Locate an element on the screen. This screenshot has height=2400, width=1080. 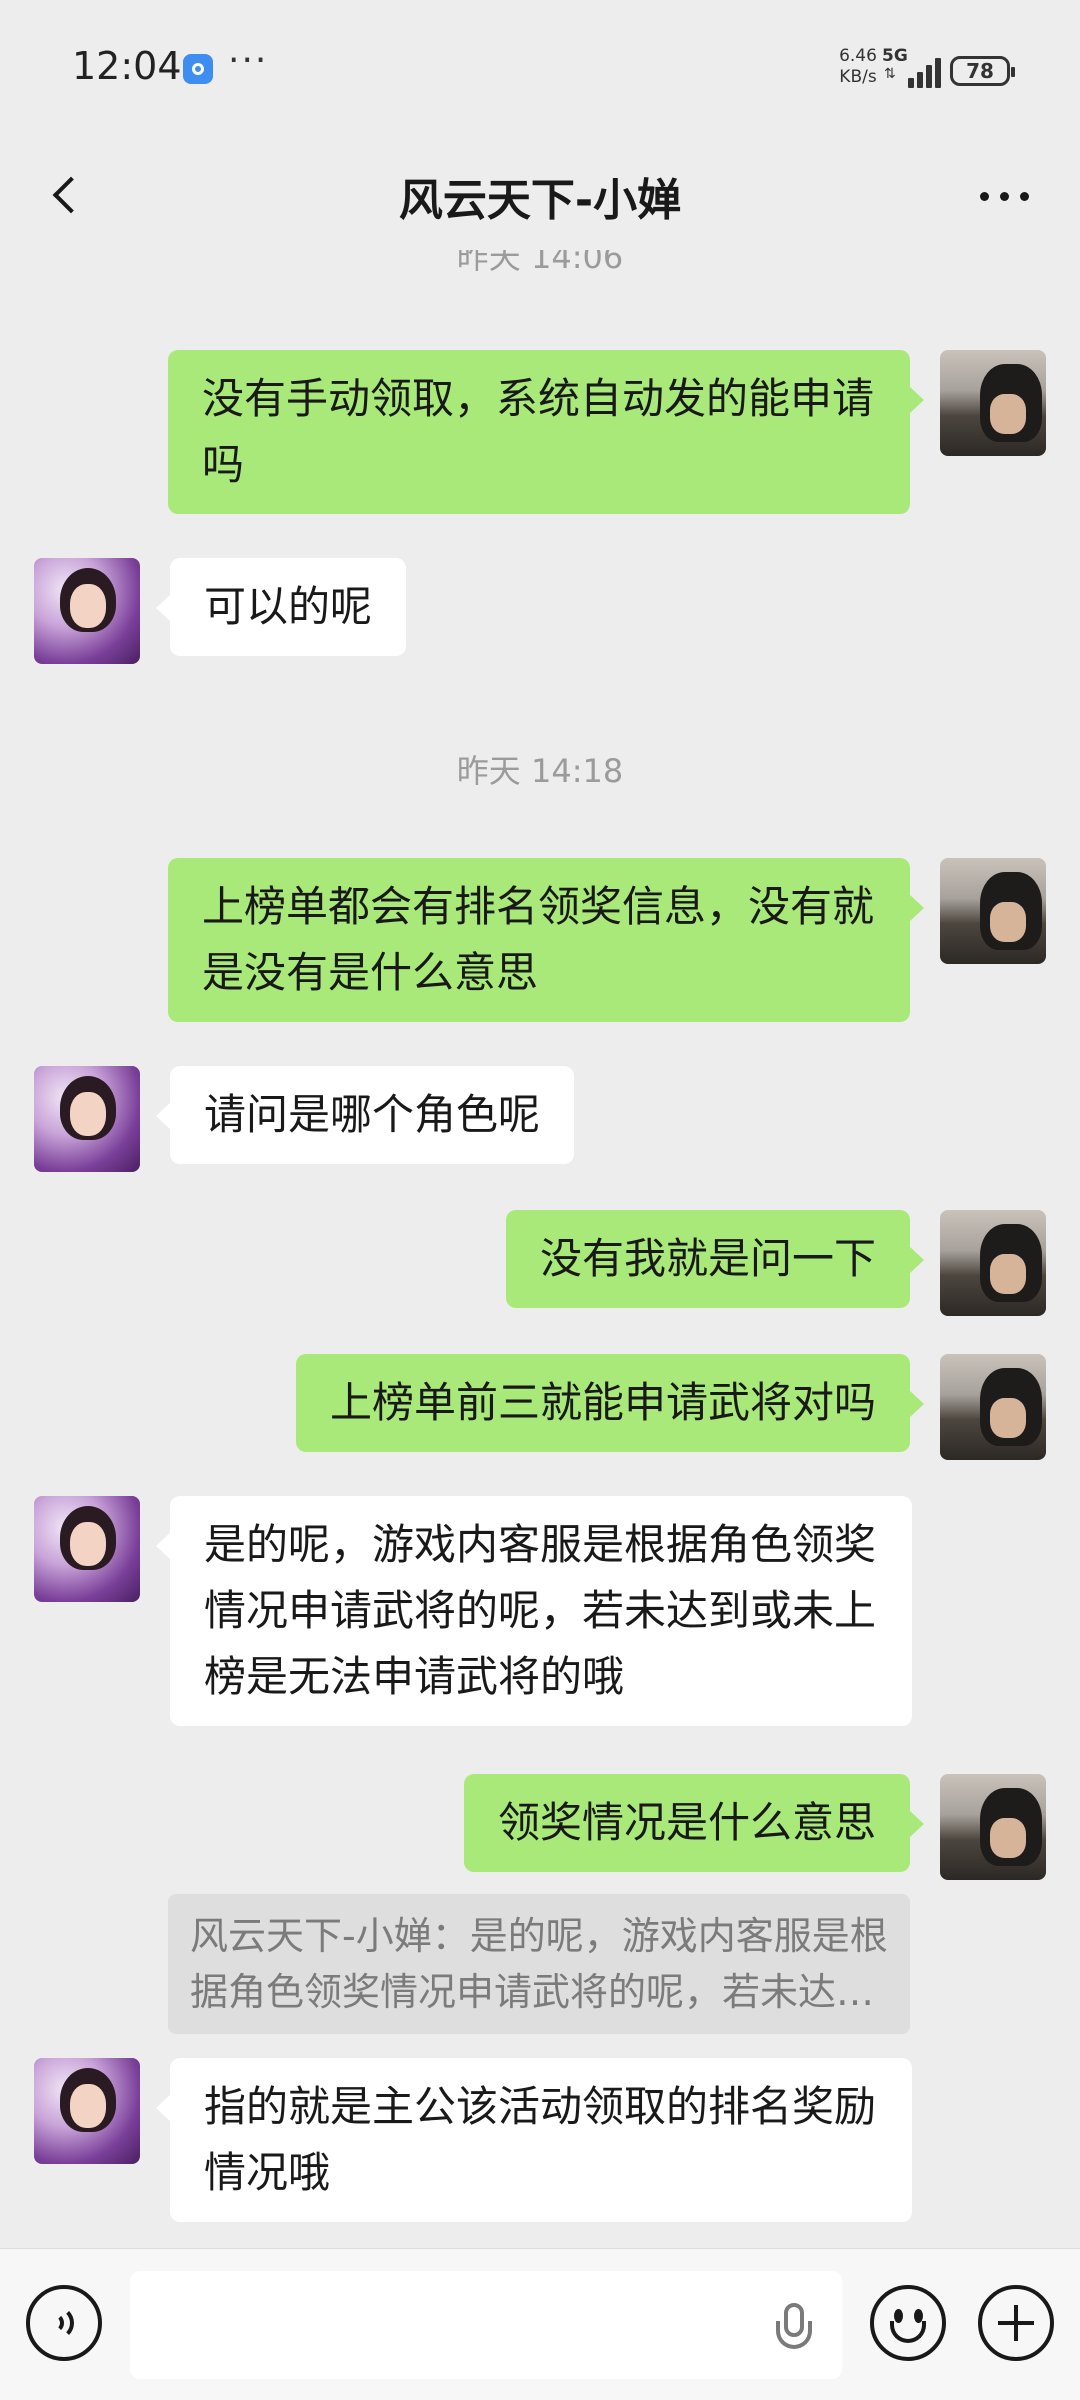
notification-app-icon is located at coordinates (198, 69).